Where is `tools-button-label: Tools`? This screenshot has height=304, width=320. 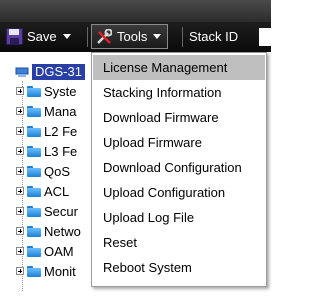
tools-button-label: Tools is located at coordinates (132, 36).